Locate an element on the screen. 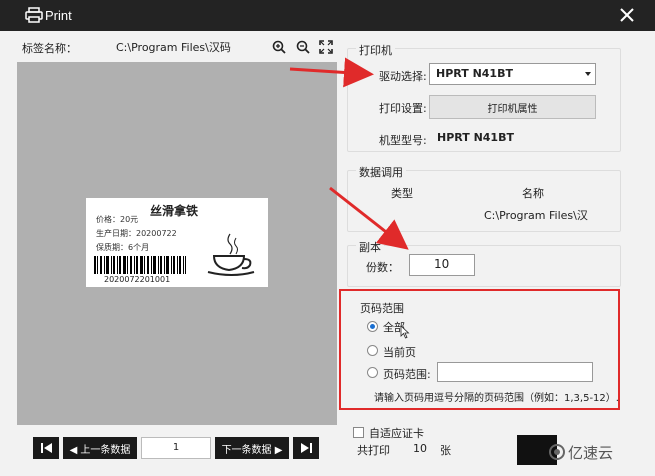  type-column-header: 类型 is located at coordinates (402, 193).